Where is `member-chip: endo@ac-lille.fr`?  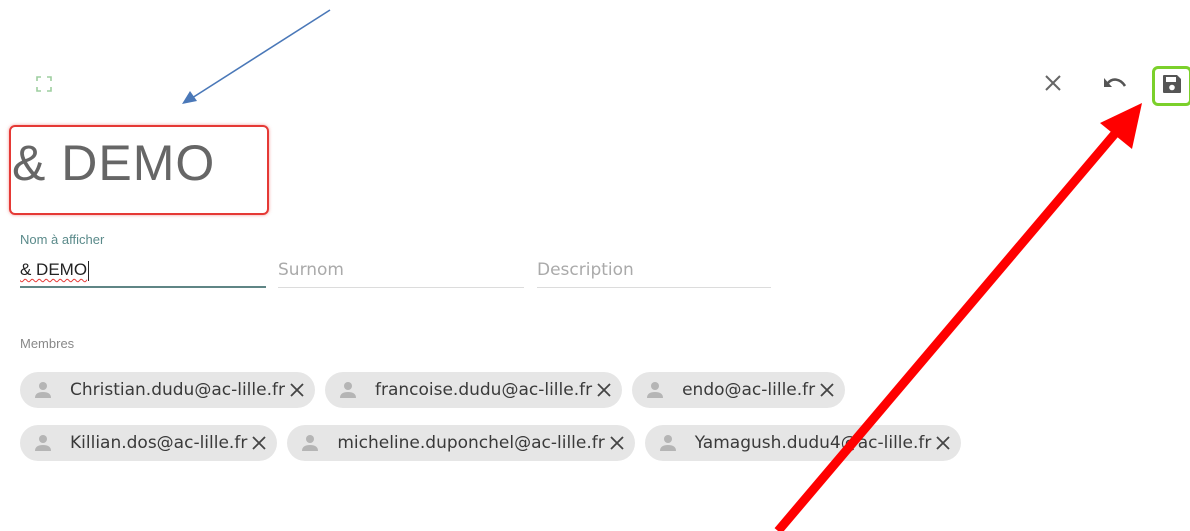 member-chip: endo@ac-lille.fr is located at coordinates (739, 390).